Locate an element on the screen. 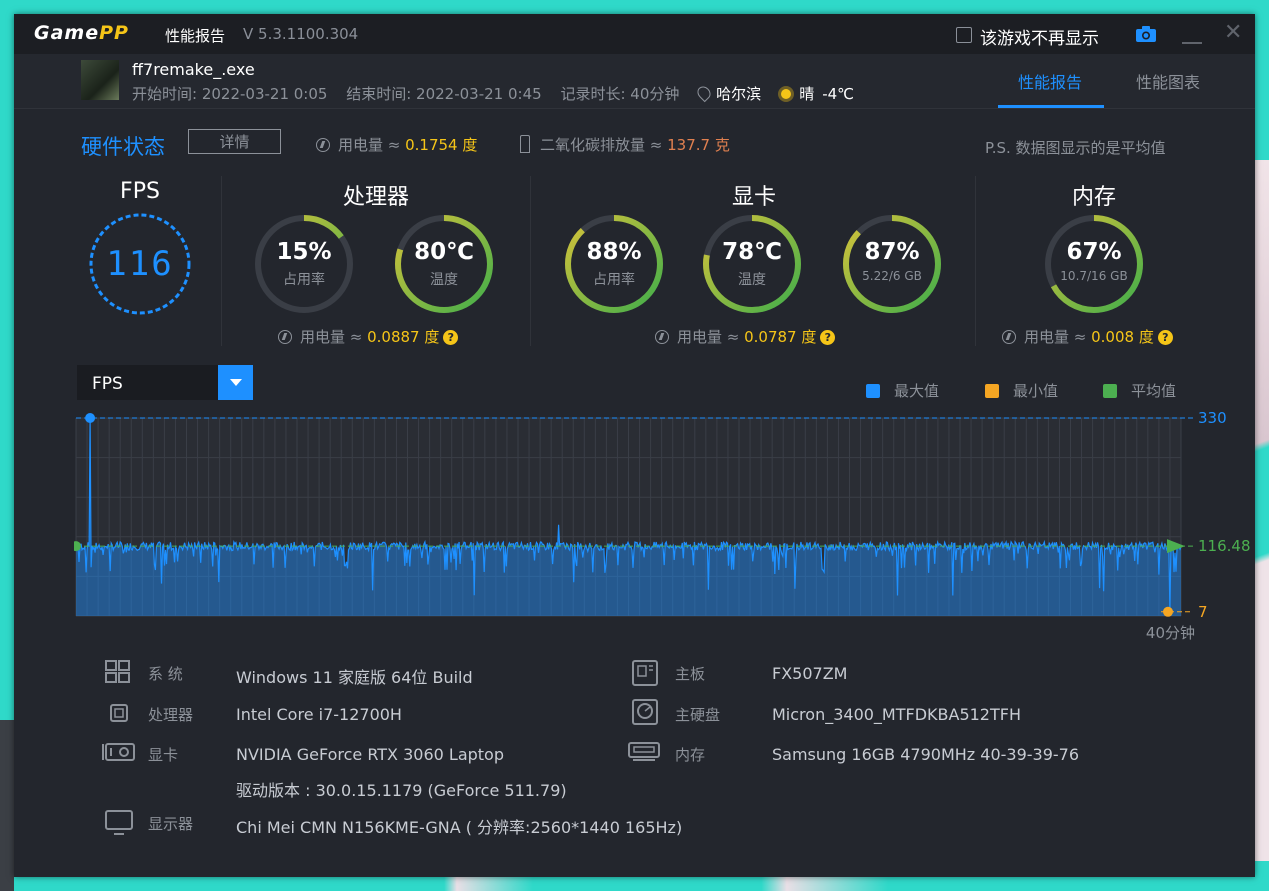 The height and width of the screenshot is (891, 1269). city: 哈尔滨 is located at coordinates (739, 94).